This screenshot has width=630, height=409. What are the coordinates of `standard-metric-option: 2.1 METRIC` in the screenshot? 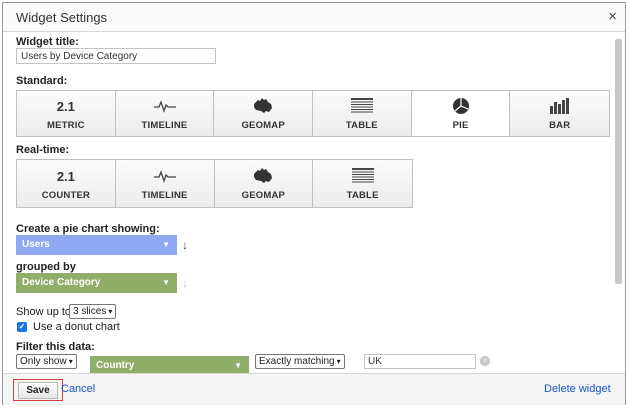 It's located at (66, 113).